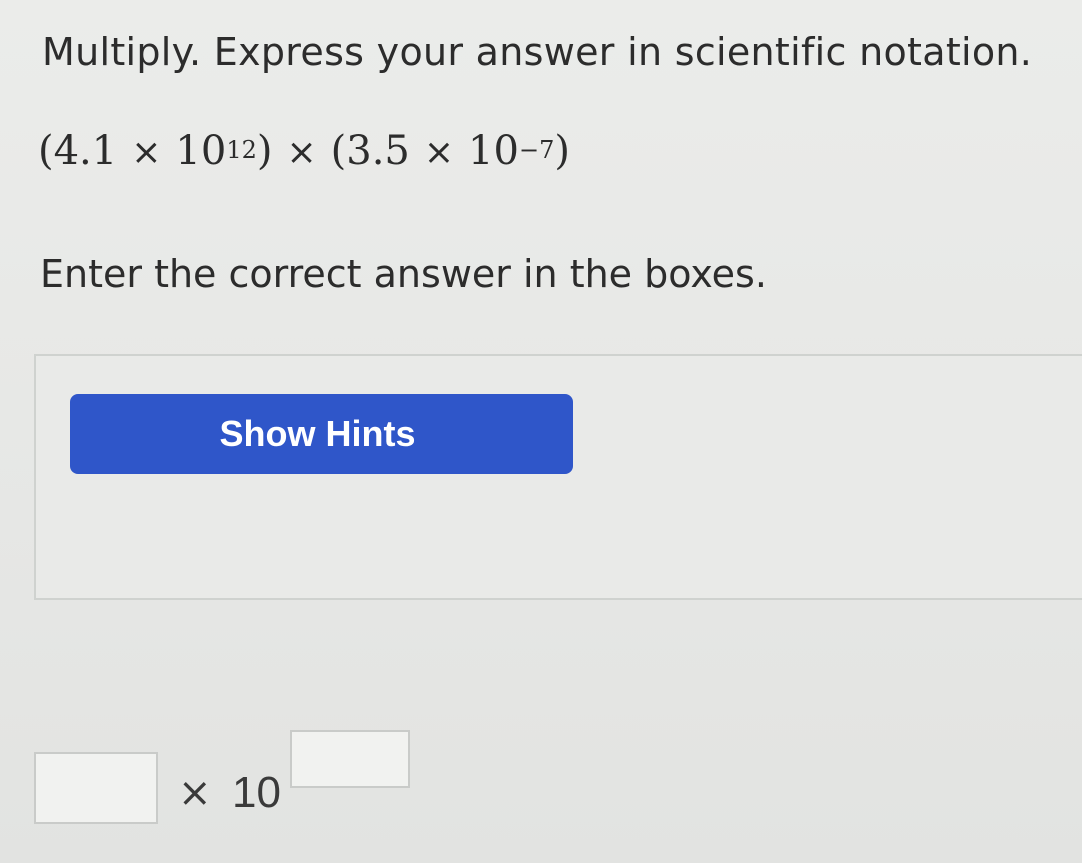  I want to click on times-symbol-second: ×, so click(439, 152).